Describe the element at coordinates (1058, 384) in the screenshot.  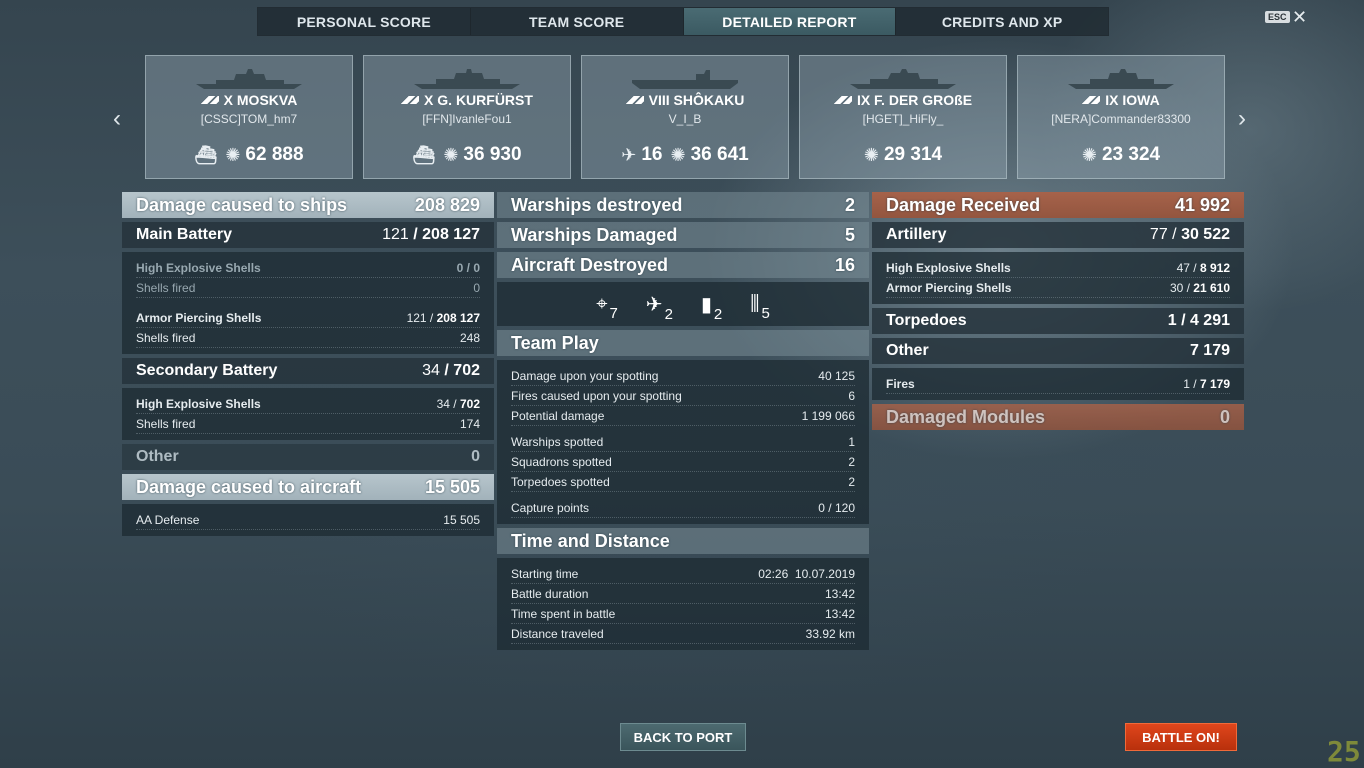
I see `stat-row: Fires 1 / 7 179` at that location.